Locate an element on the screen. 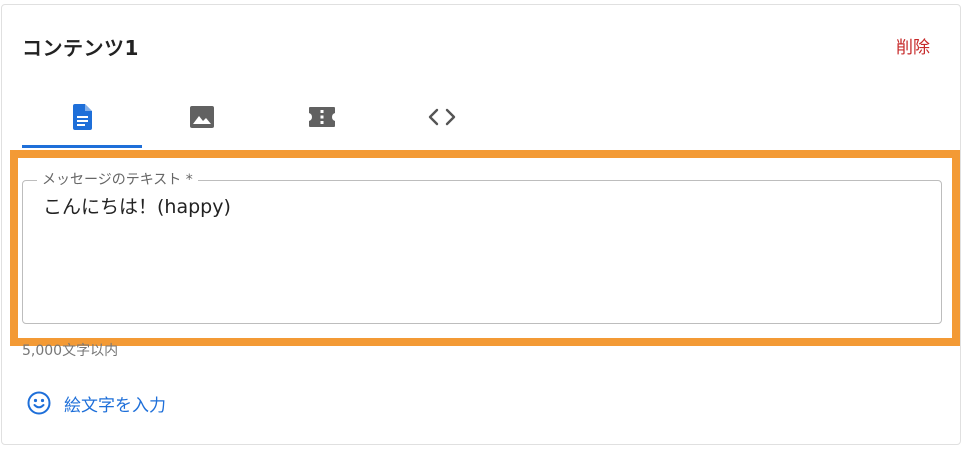 This screenshot has width=964, height=450. document-icon is located at coordinates (82, 117).